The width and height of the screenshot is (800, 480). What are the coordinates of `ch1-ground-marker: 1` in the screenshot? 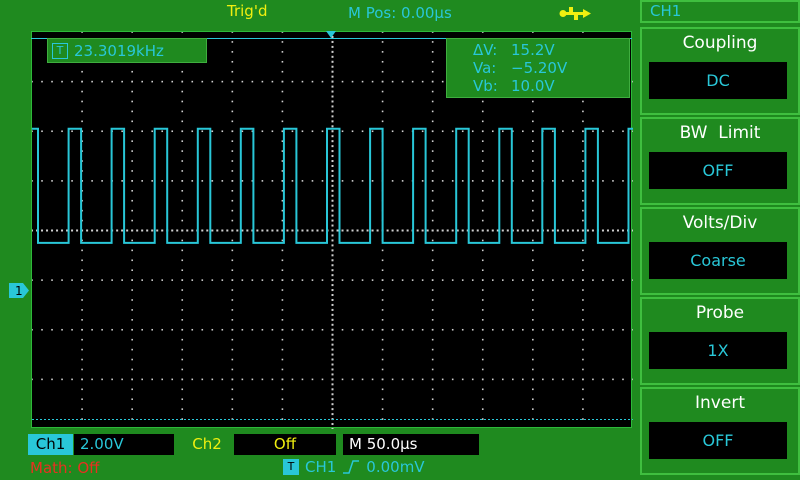 It's located at (19, 290).